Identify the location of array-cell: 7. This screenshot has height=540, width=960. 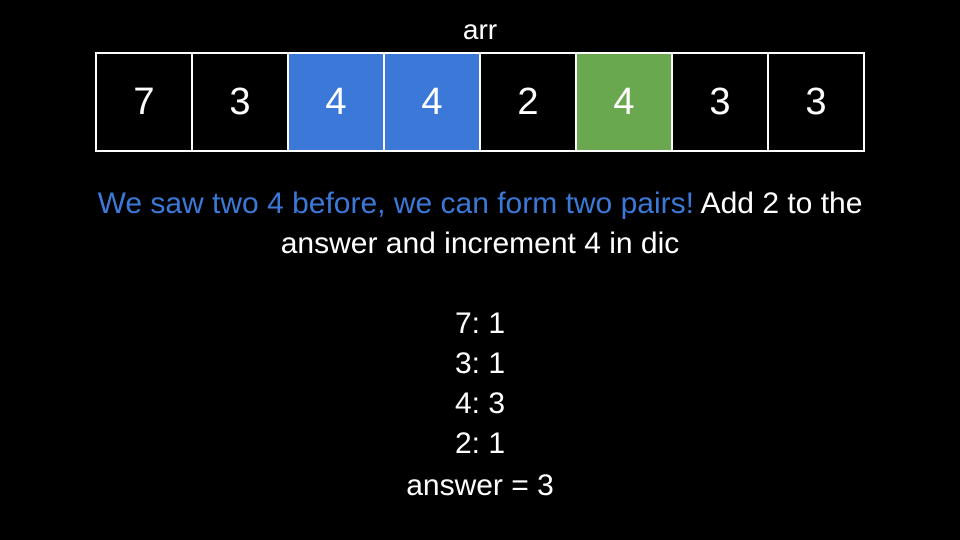
(145, 102).